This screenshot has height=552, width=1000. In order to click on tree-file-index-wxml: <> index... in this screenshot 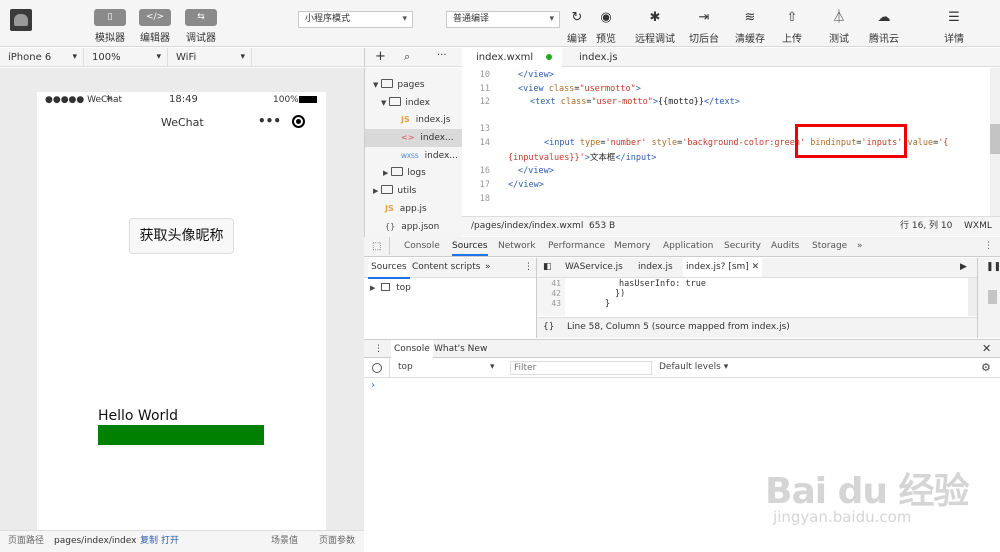, I will do `click(414, 138)`.